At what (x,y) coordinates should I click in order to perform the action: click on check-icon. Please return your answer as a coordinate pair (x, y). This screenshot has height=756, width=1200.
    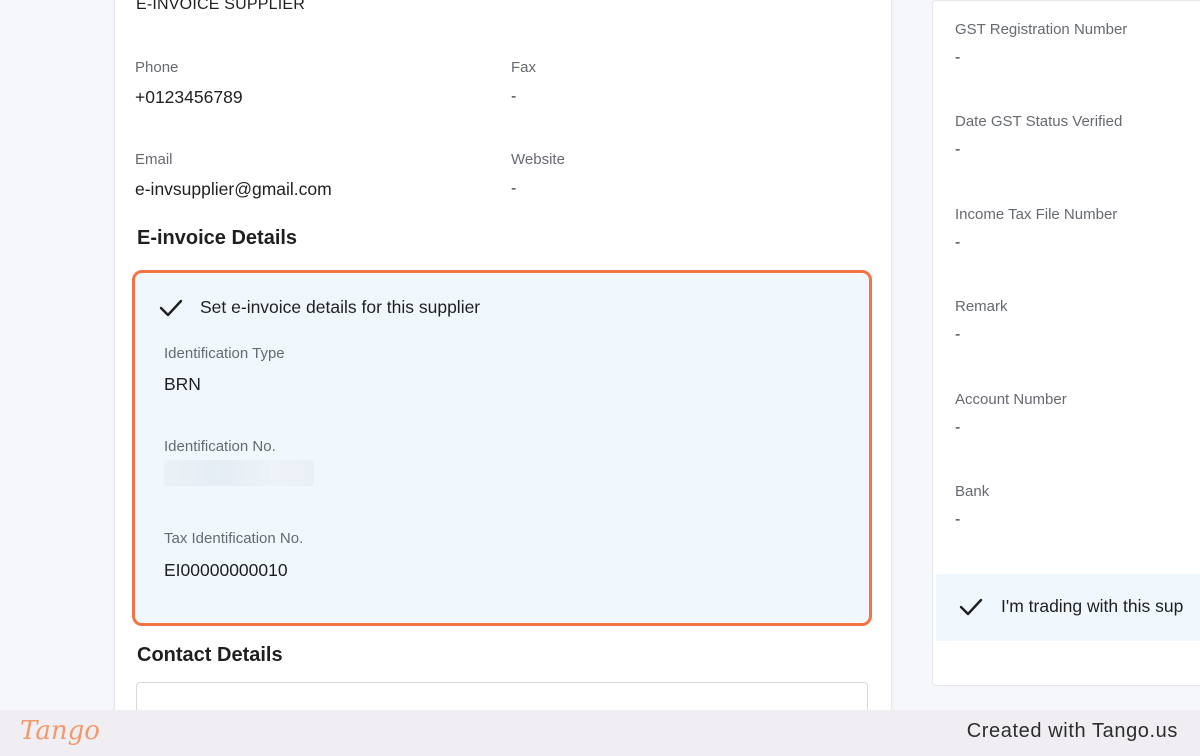
    Looking at the image, I should click on (171, 310).